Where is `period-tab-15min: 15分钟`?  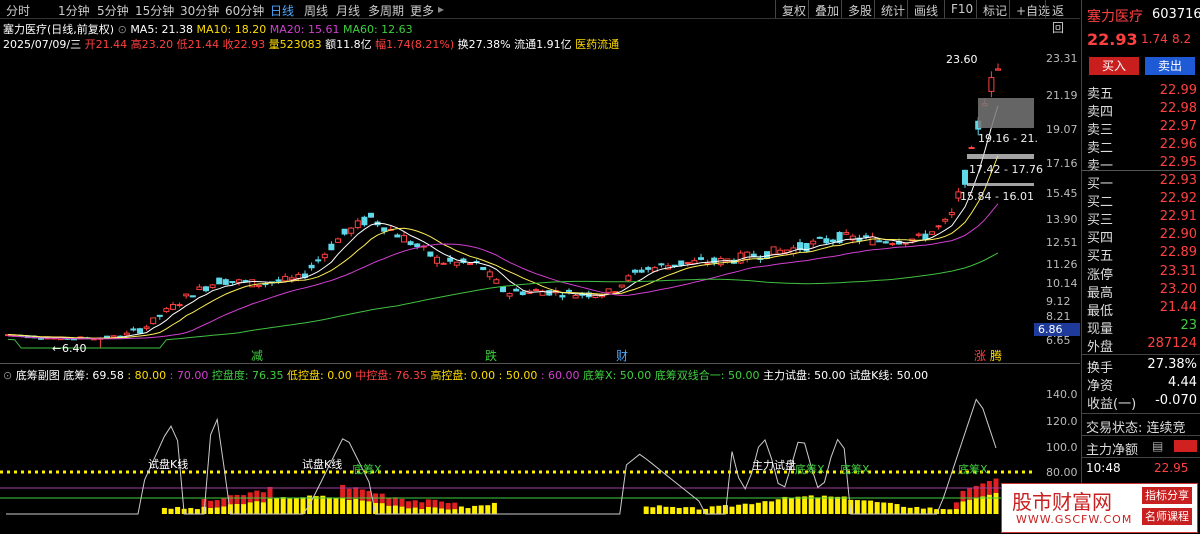
period-tab-15min: 15分钟 is located at coordinates (154, 10).